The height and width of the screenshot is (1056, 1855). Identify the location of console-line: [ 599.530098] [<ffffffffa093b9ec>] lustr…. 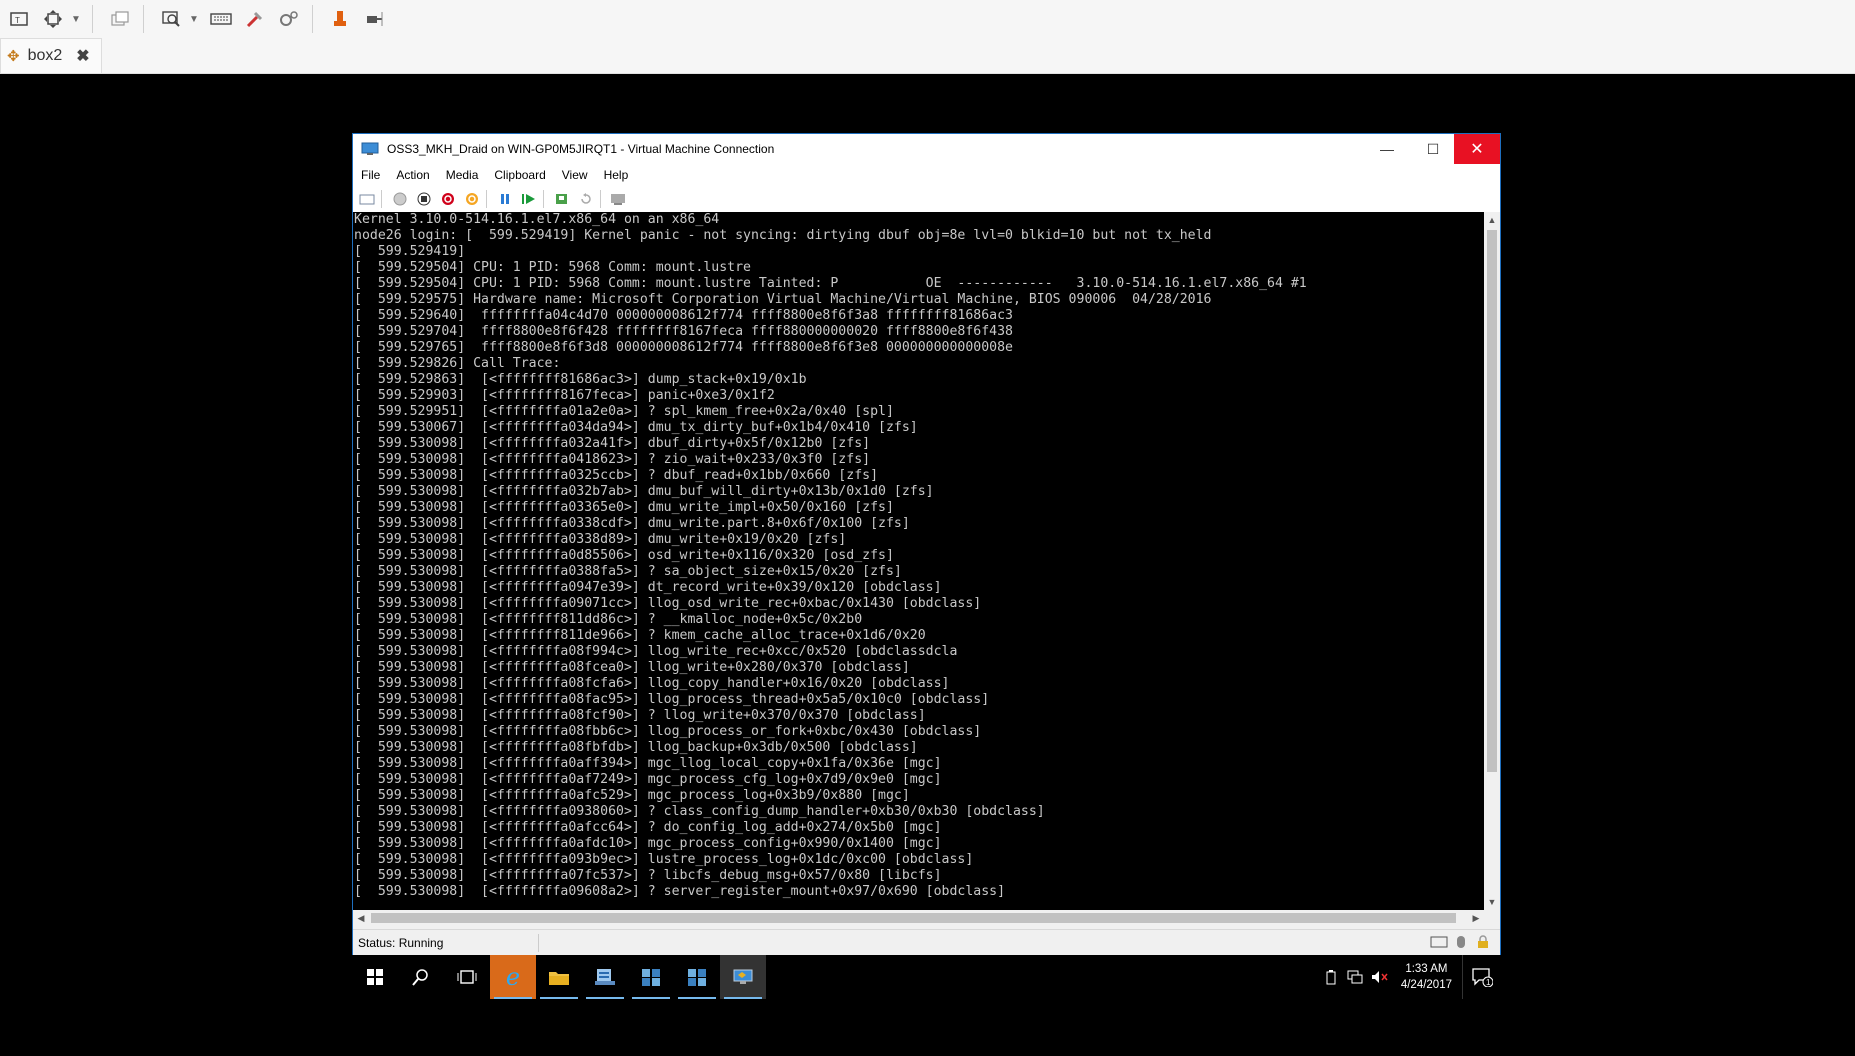
(664, 859).